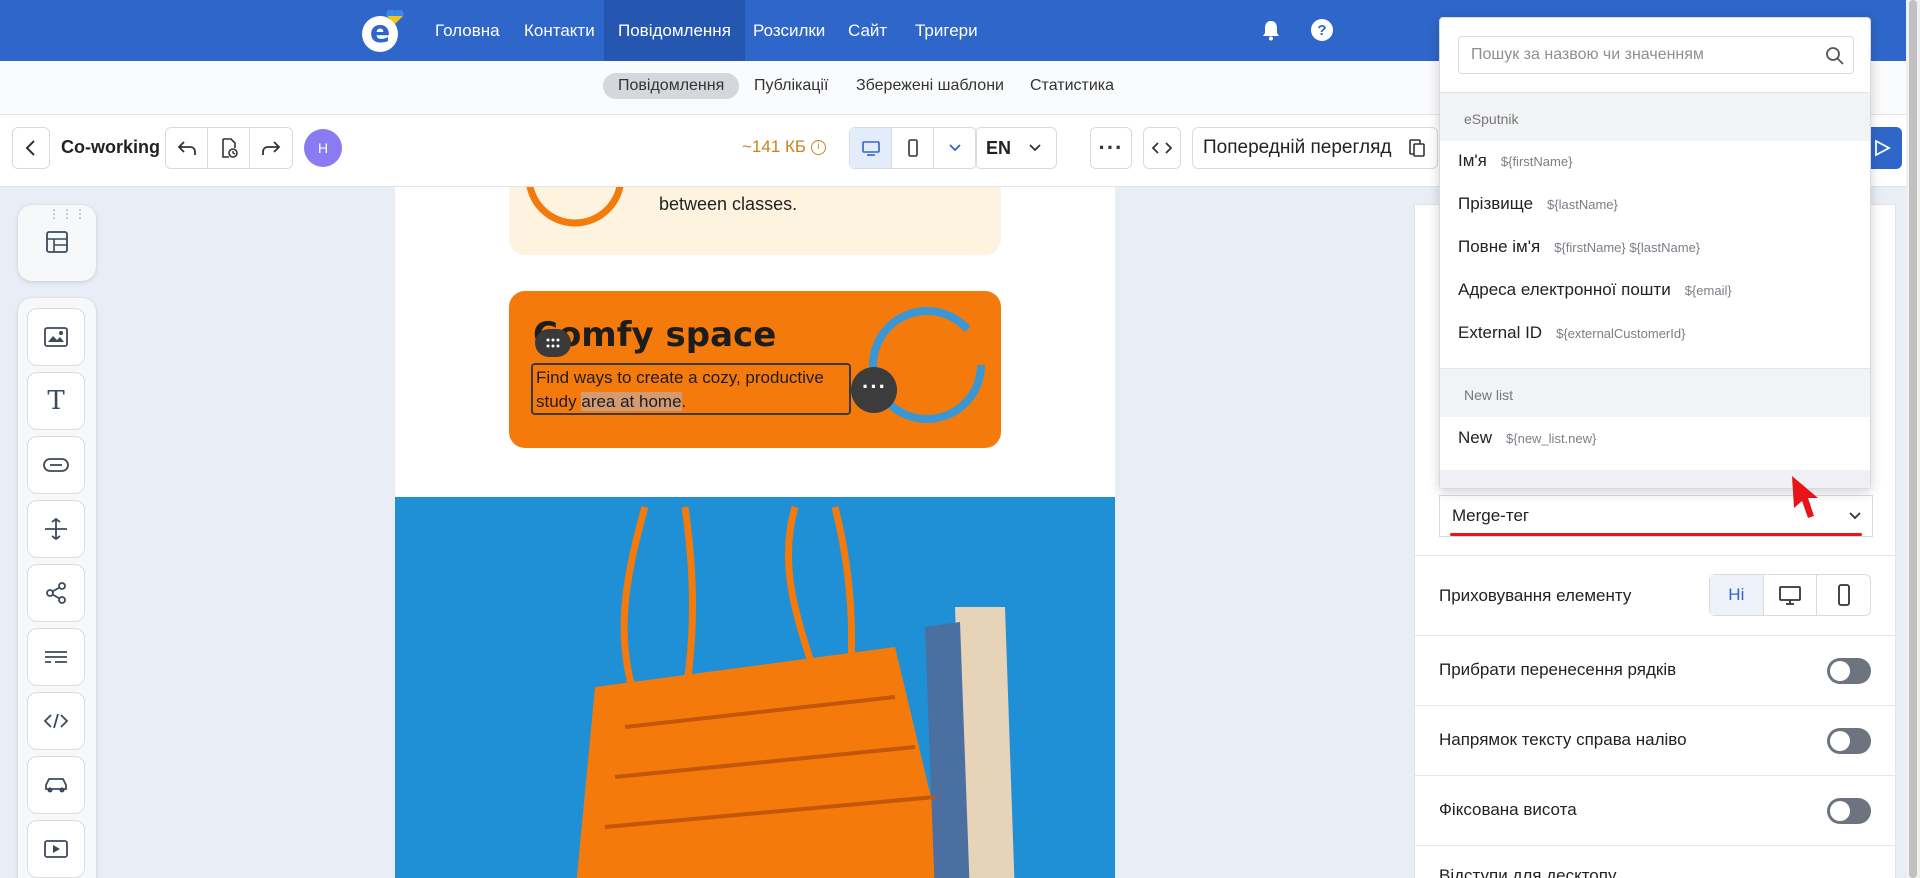 The image size is (1920, 878). I want to click on tool-button, so click(56, 465).